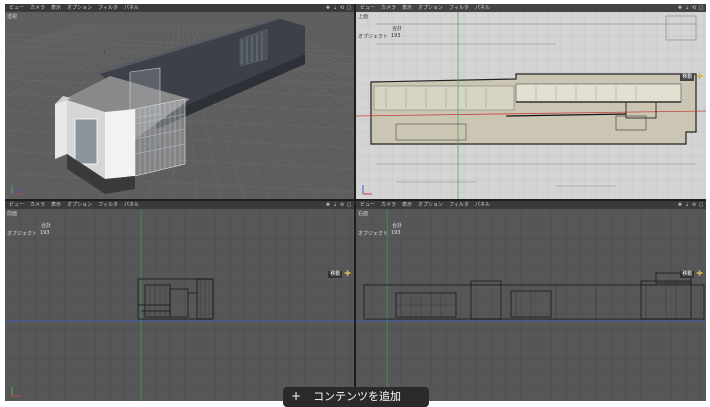  What do you see at coordinates (363, 214) in the screenshot?
I see `viewport-label: 右面` at bounding box center [363, 214].